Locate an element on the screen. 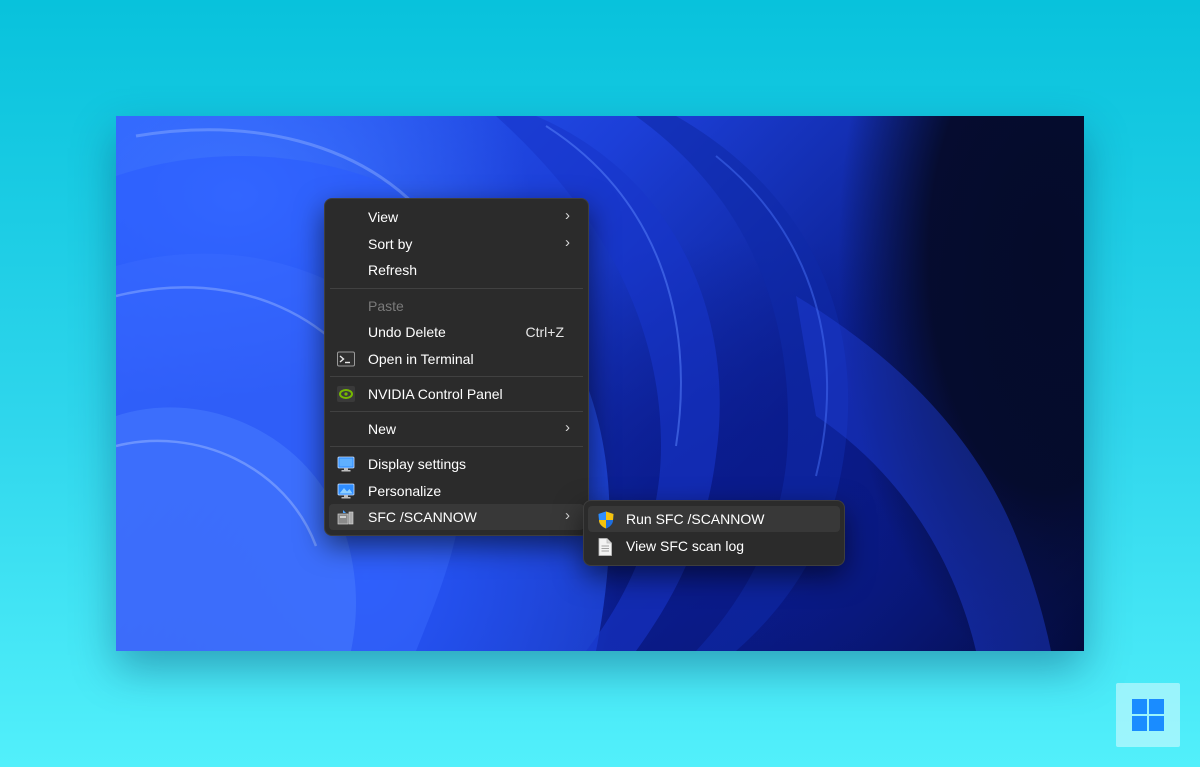 The image size is (1200, 767). nvidia-icon is located at coordinates (346, 394).